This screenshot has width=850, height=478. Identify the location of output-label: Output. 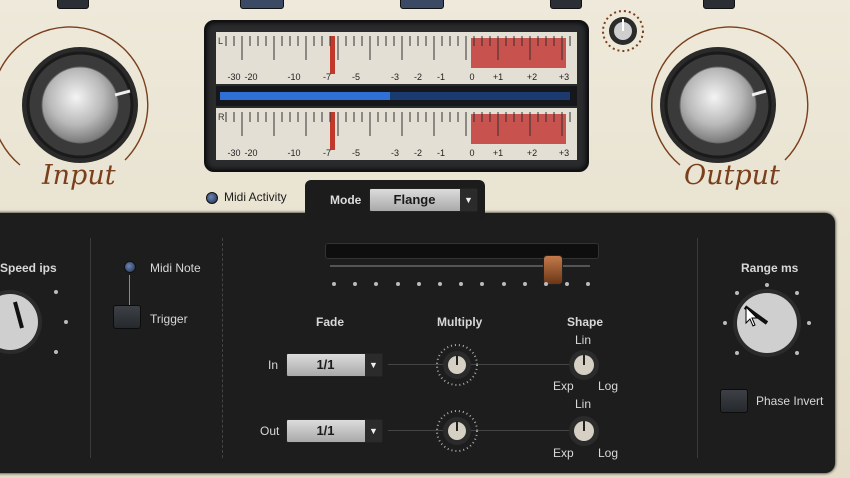
(732, 175).